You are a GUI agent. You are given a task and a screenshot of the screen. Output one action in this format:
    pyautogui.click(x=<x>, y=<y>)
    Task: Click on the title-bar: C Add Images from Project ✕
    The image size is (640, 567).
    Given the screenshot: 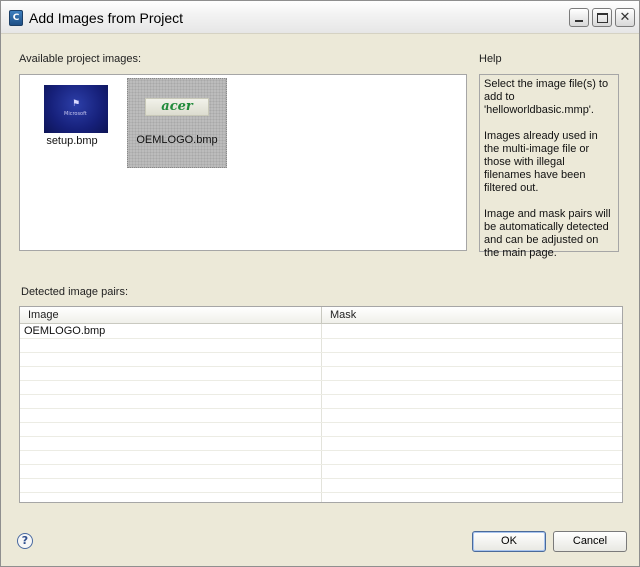 What is the action you would take?
    pyautogui.click(x=320, y=17)
    